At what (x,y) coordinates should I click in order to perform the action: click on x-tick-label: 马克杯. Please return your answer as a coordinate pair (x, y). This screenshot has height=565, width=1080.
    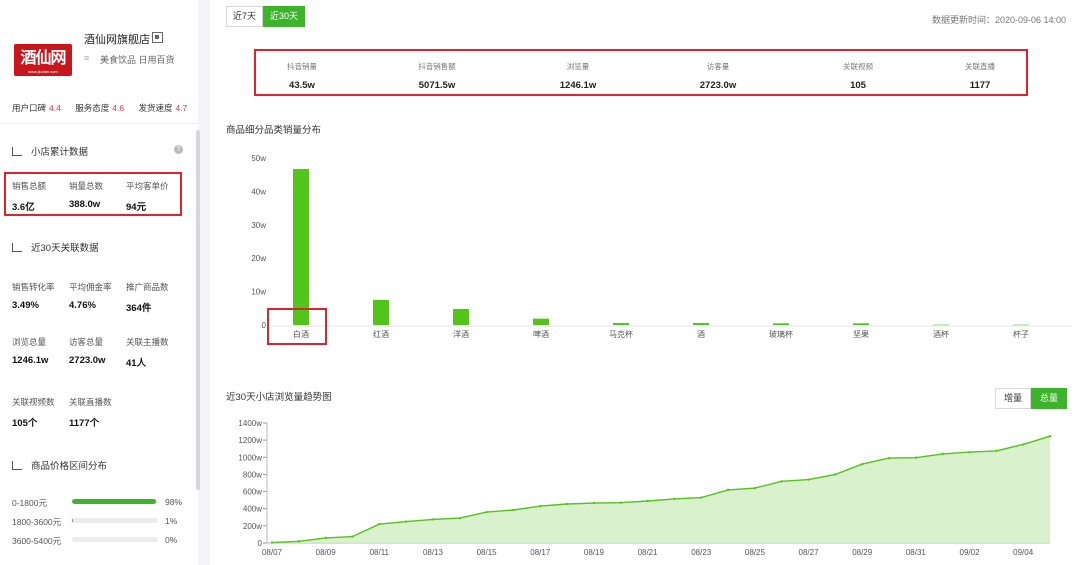
    Looking at the image, I should click on (621, 334).